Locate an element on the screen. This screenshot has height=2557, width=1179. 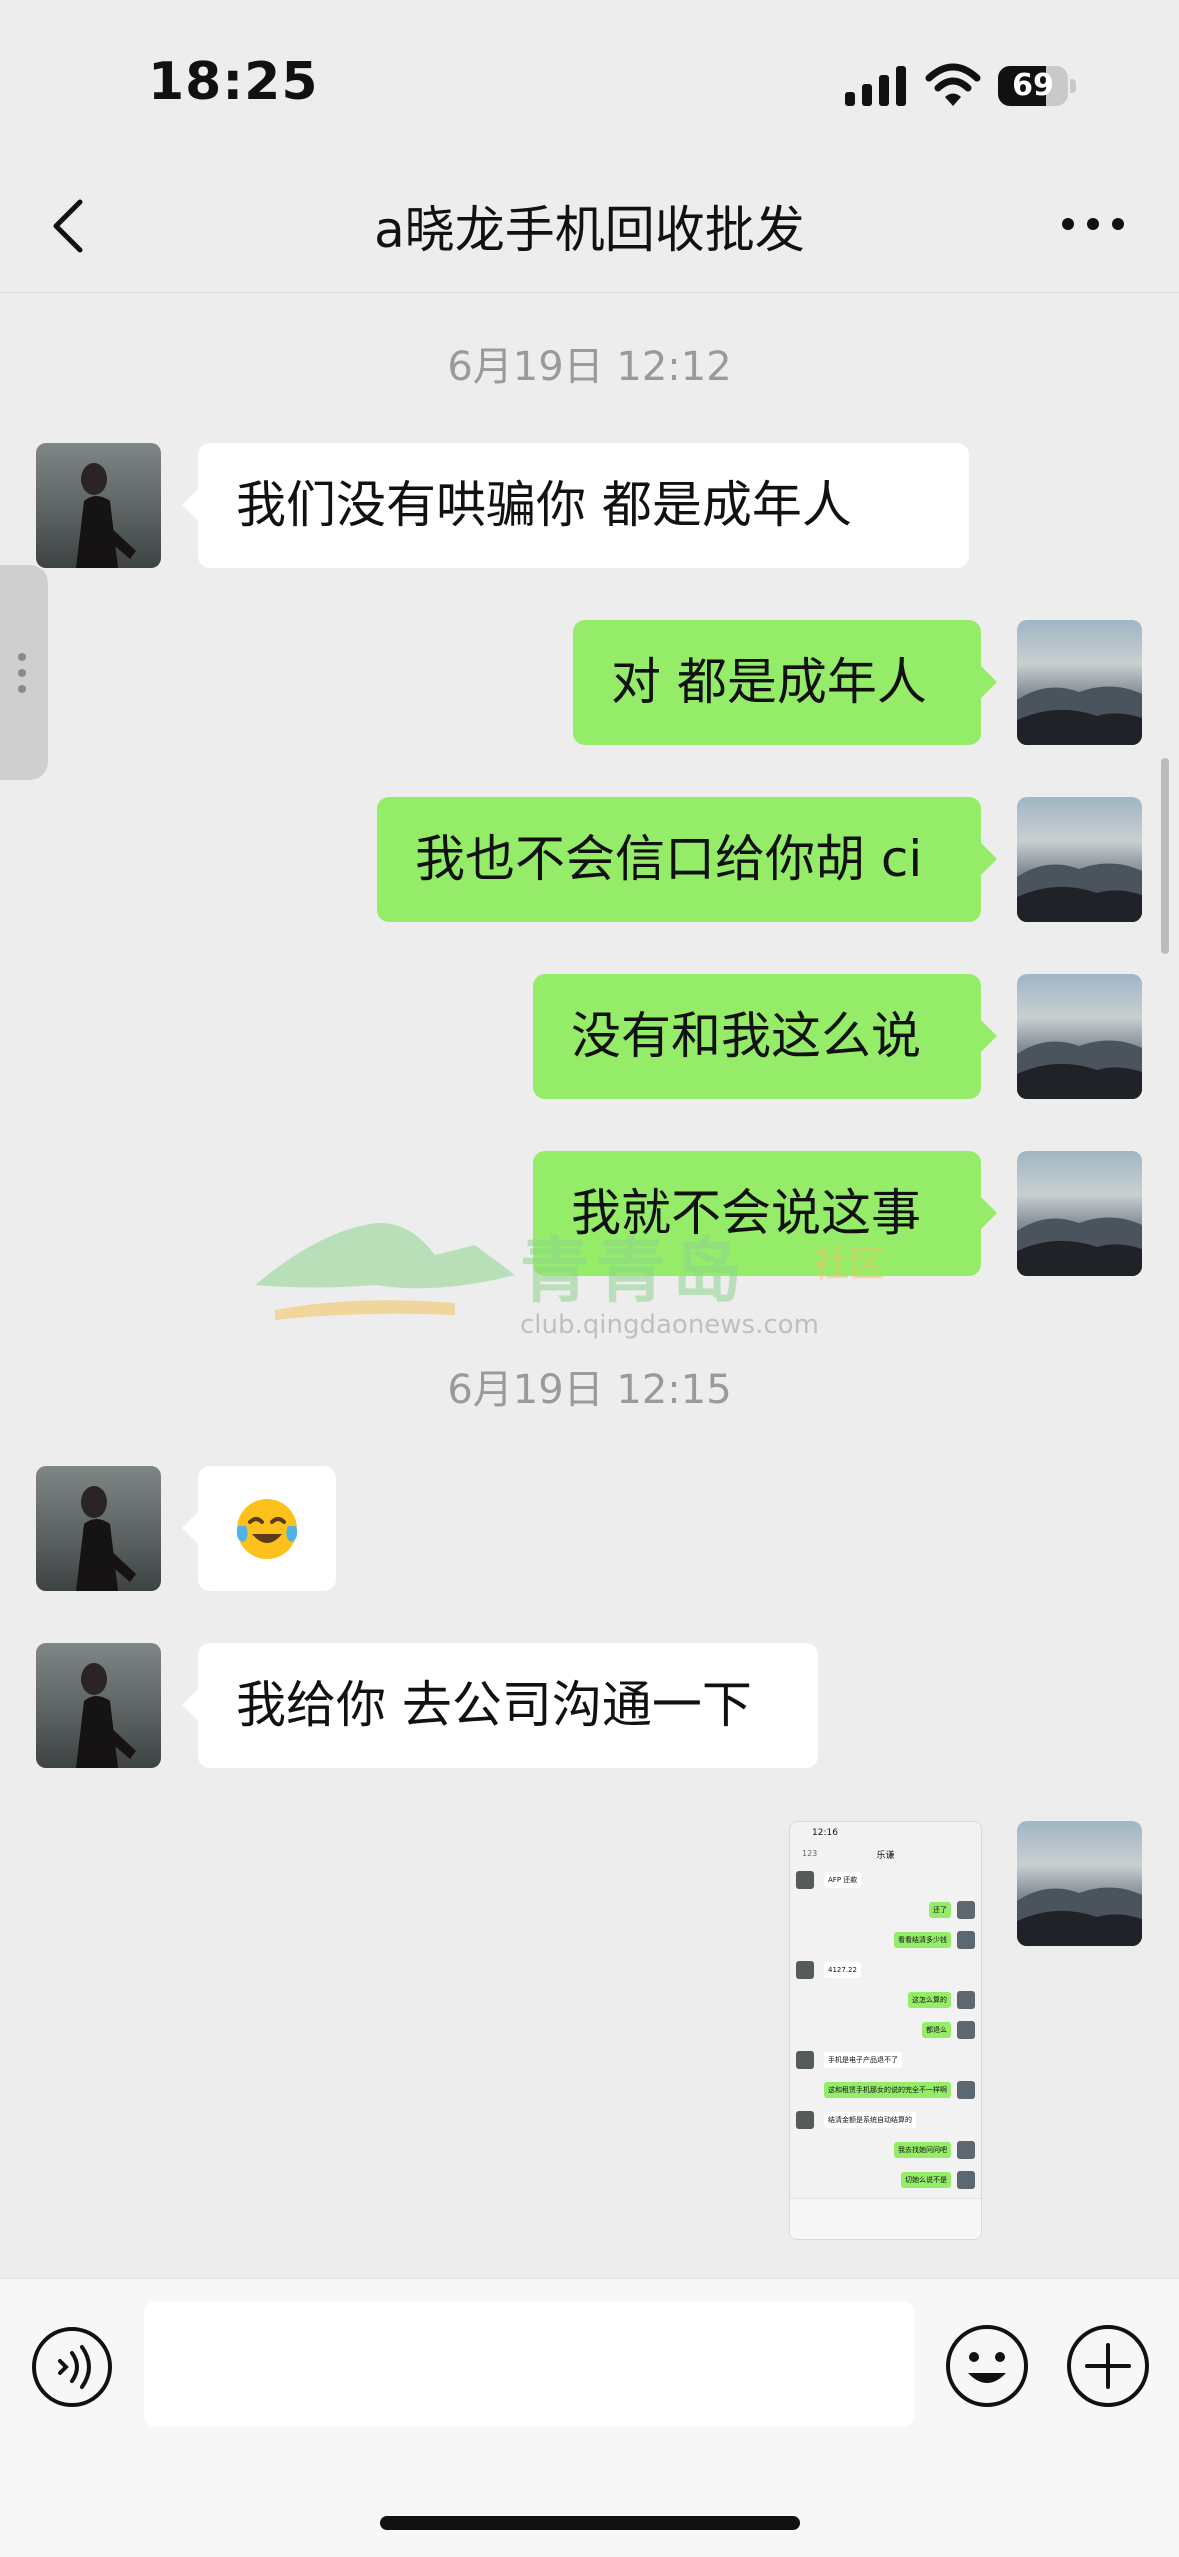
message-input is located at coordinates (529, 2364).